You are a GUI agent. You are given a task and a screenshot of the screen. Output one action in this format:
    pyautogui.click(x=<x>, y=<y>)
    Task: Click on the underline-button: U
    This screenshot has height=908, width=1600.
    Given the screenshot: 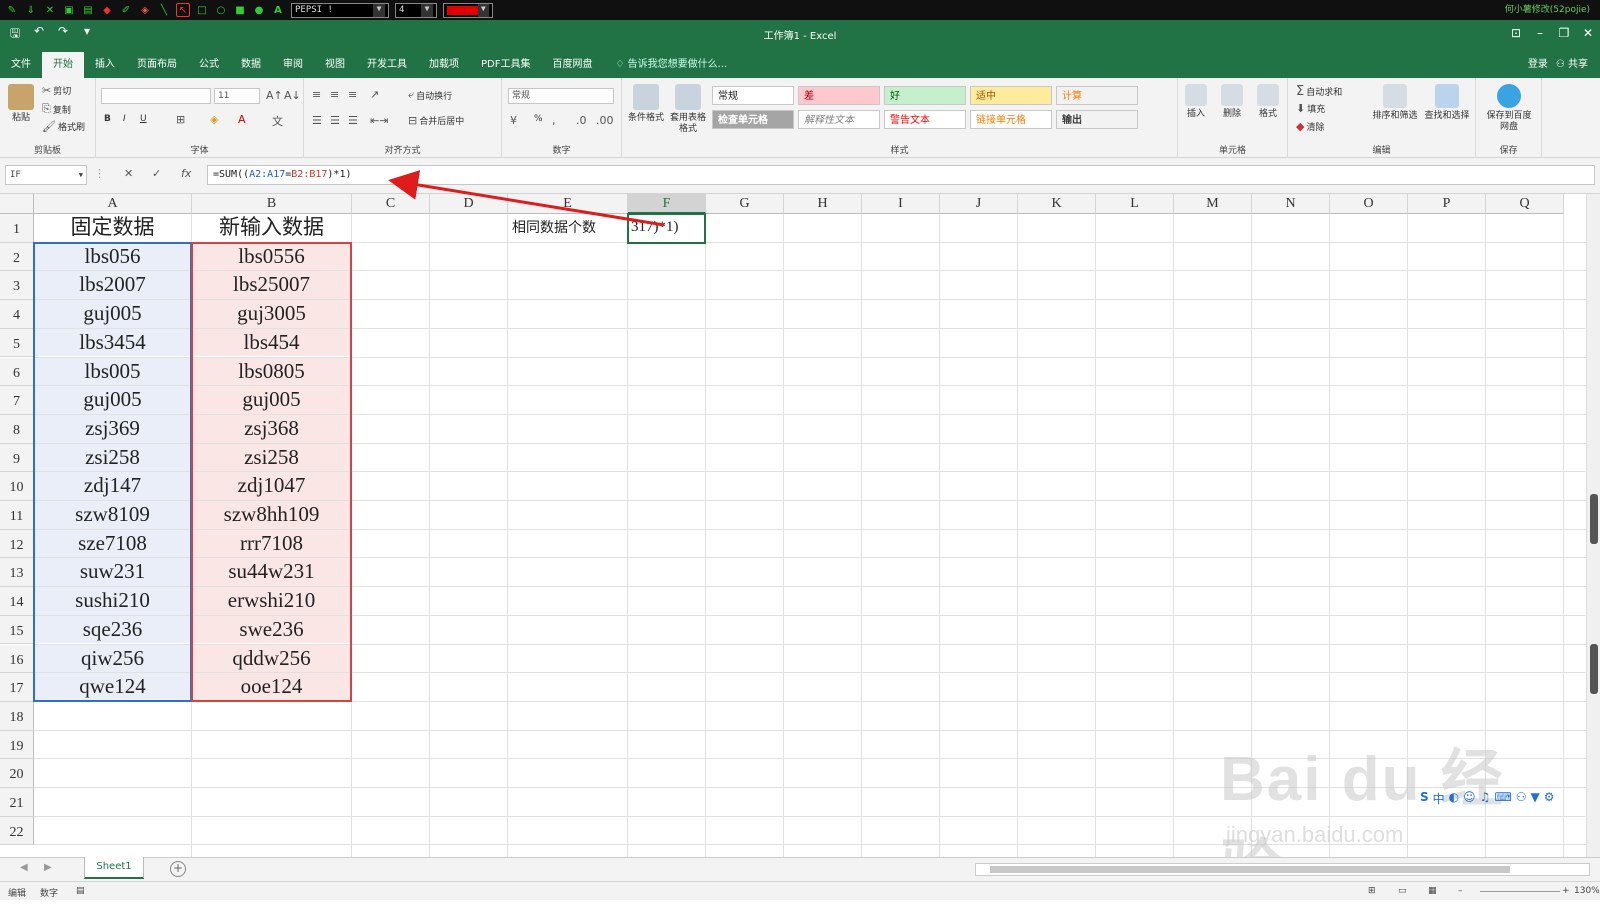 What is the action you would take?
    pyautogui.click(x=143, y=119)
    